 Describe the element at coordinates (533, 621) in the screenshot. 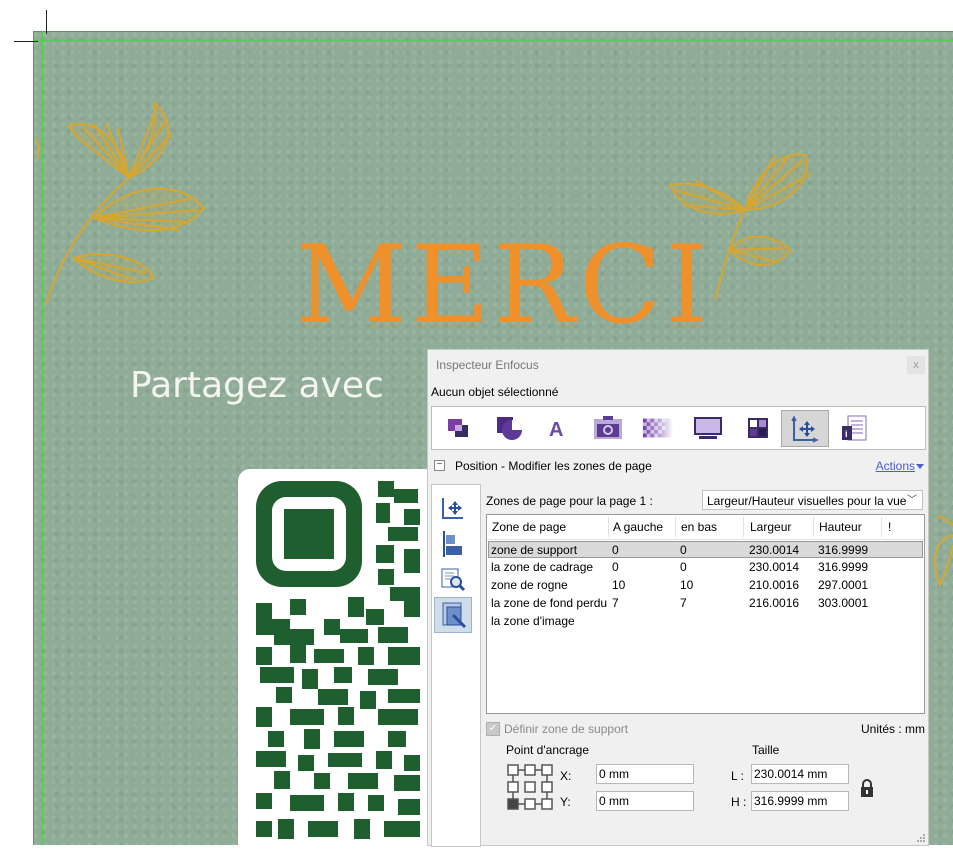

I see `table-cell: la zone d'image` at that location.